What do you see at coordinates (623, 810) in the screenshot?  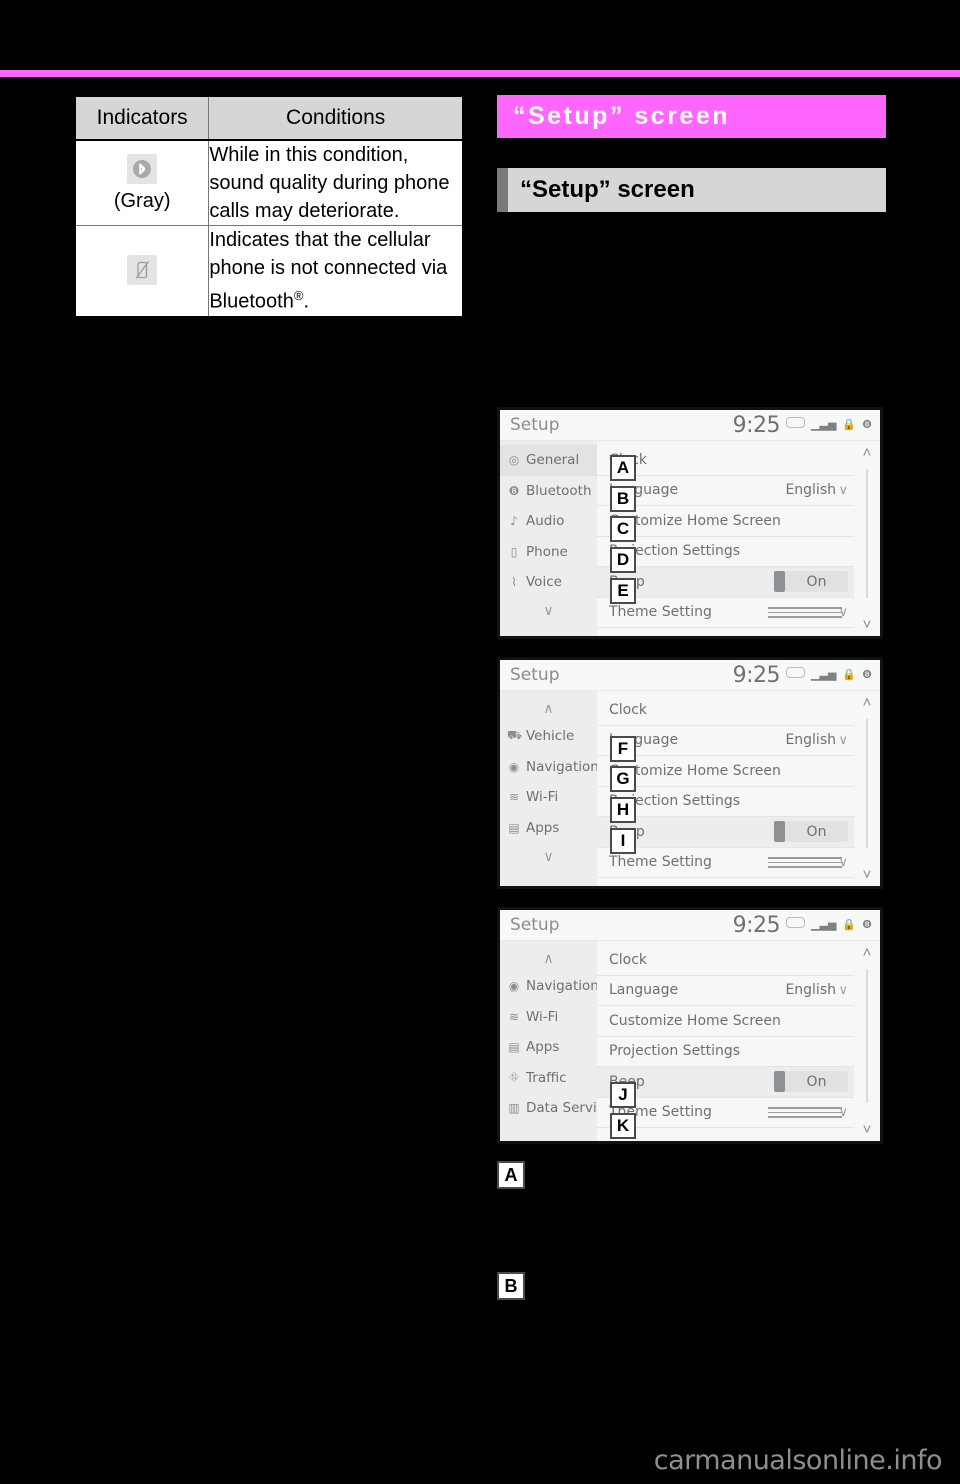 I see `callout-h: H` at bounding box center [623, 810].